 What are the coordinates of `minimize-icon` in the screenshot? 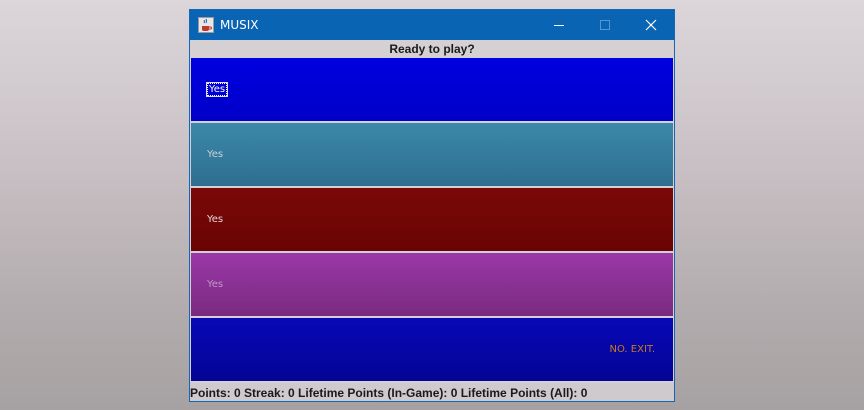 It's located at (559, 25).